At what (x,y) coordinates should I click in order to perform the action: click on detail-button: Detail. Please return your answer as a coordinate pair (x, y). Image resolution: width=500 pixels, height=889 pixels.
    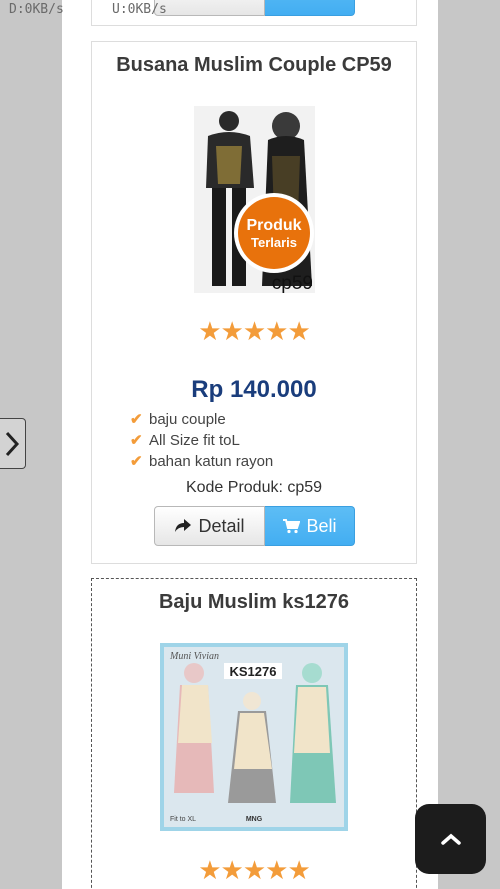
    Looking at the image, I should click on (209, 526).